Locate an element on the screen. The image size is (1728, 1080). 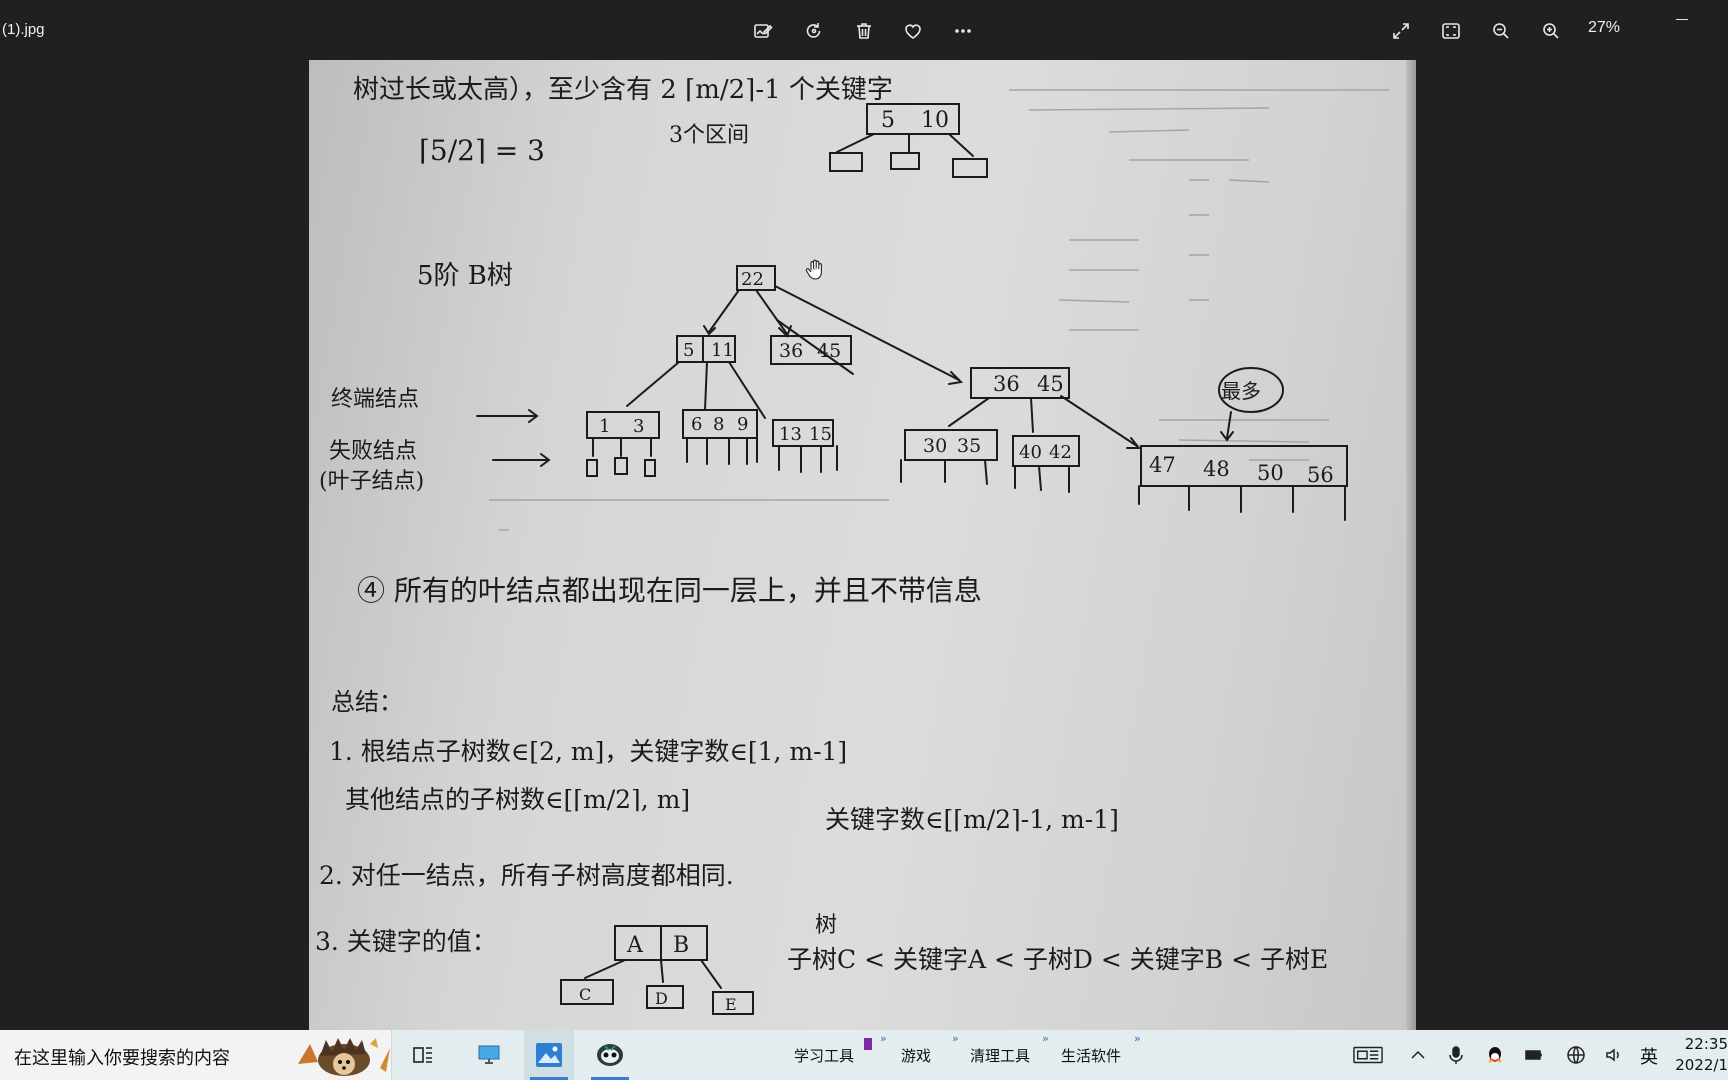
leaf-e-key-2: 42 is located at coordinates (1060, 452).